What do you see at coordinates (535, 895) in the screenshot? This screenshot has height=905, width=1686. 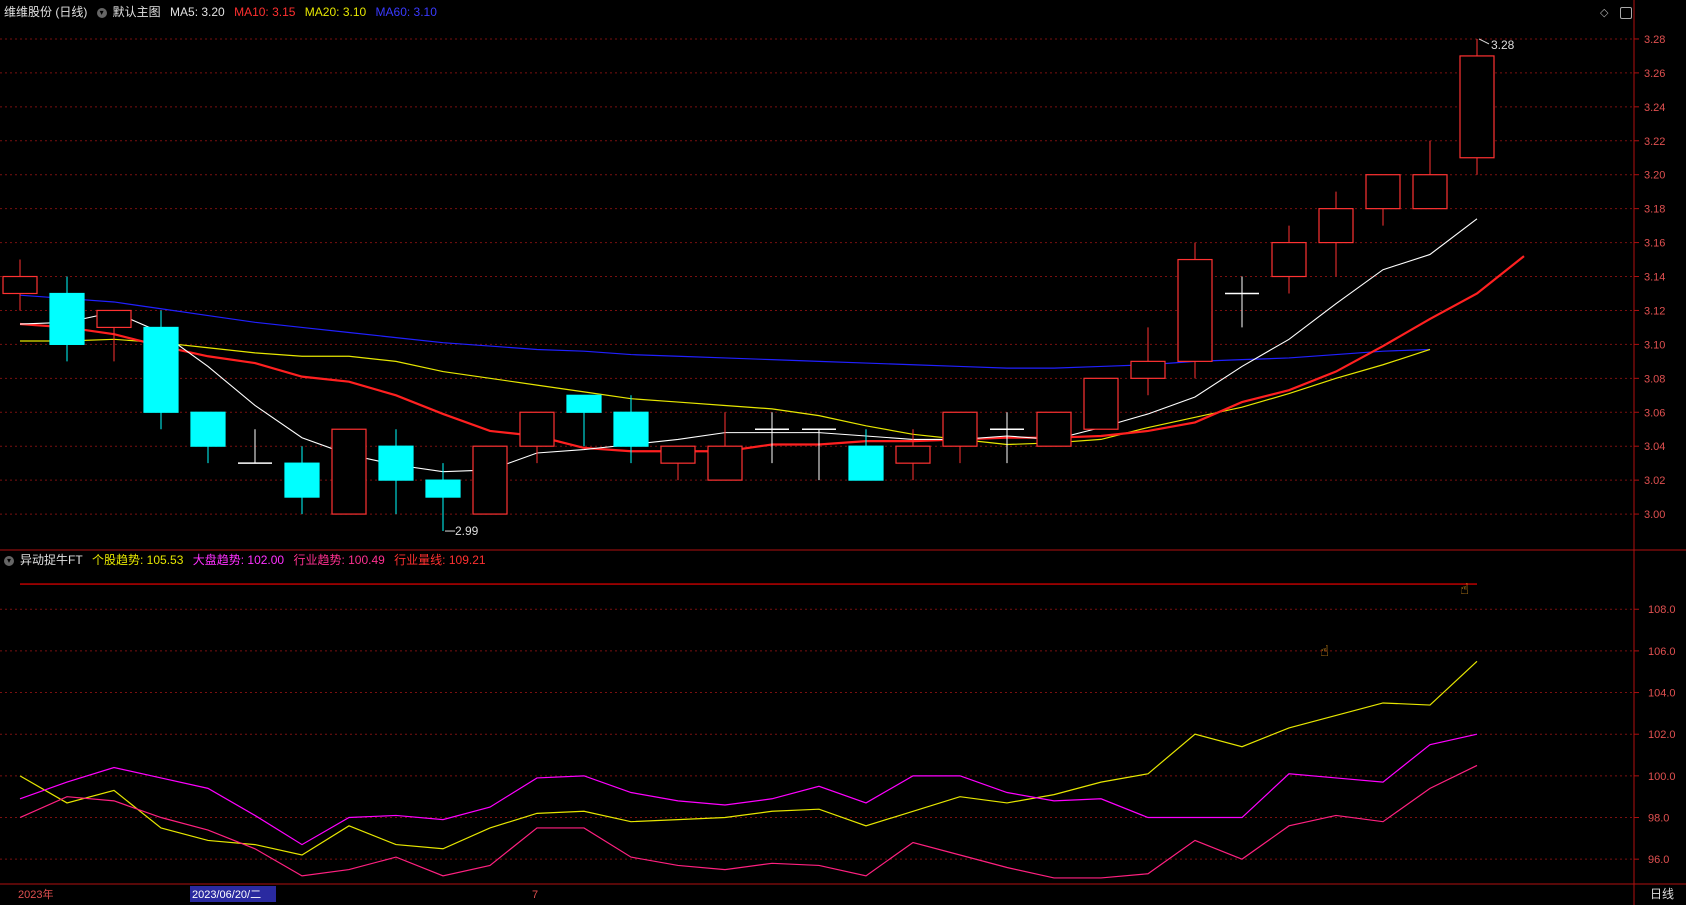 I see `date-tick-month: 7` at bounding box center [535, 895].